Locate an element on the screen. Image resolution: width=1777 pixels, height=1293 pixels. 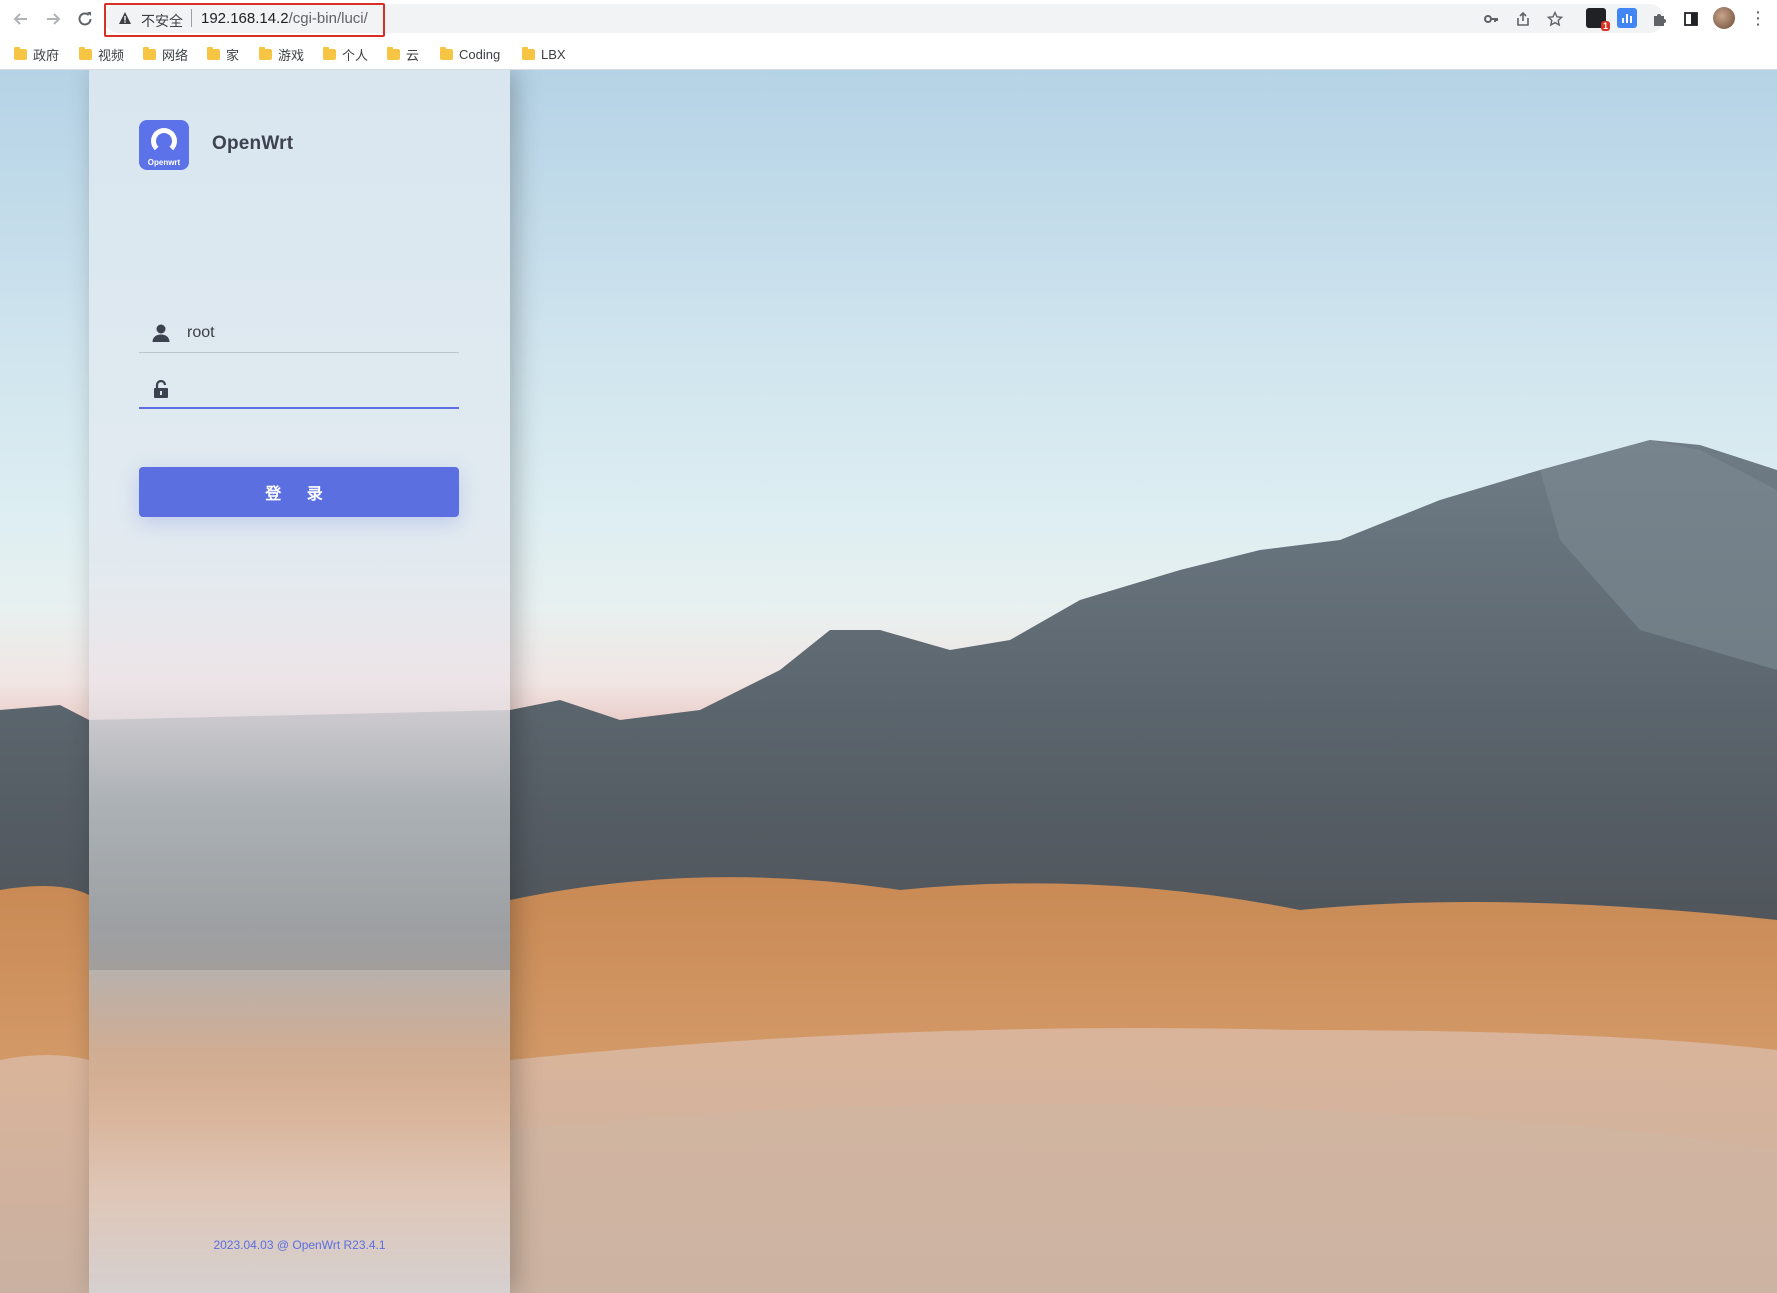
bookmark-folder: LBX is located at coordinates (544, 54).